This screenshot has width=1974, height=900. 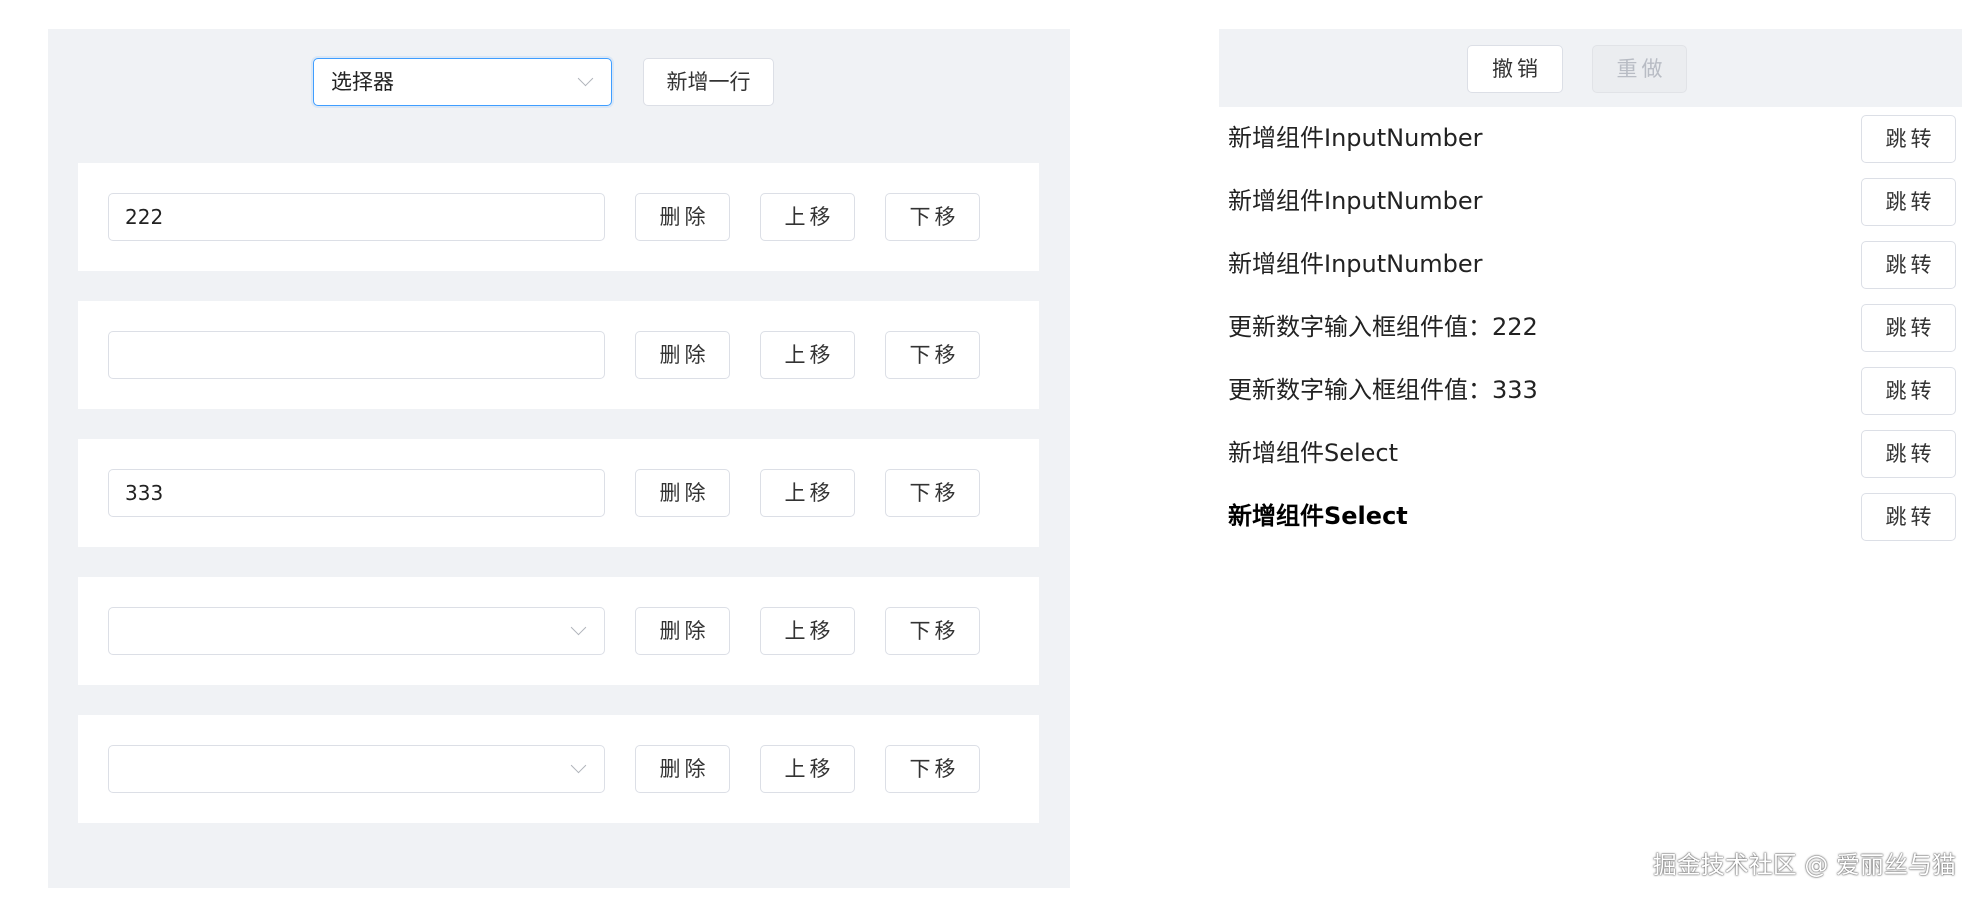 I want to click on undo-button: 撤销, so click(x=1515, y=69).